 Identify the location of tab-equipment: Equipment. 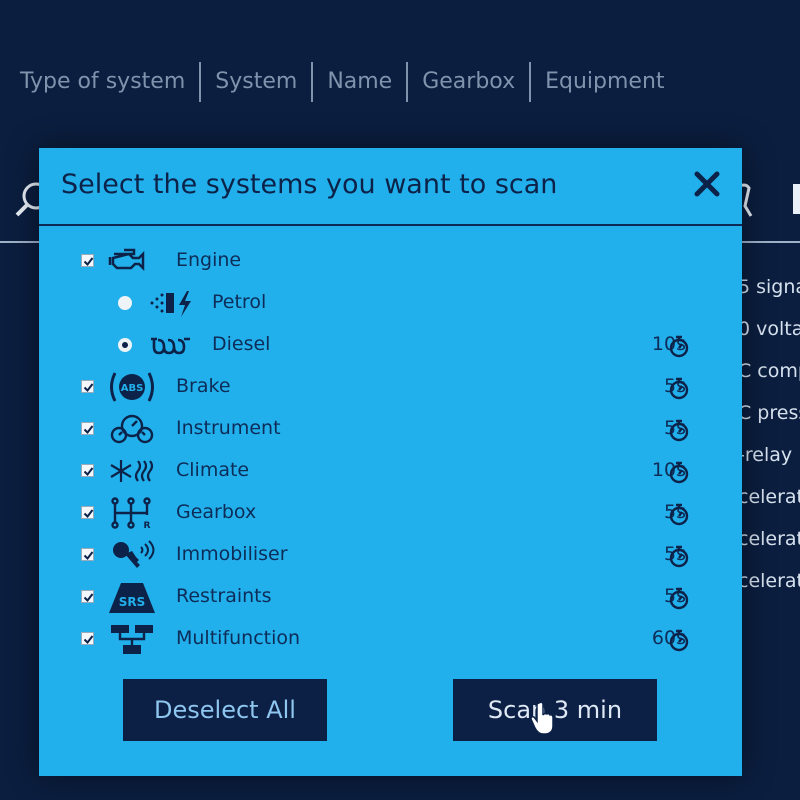
(604, 82).